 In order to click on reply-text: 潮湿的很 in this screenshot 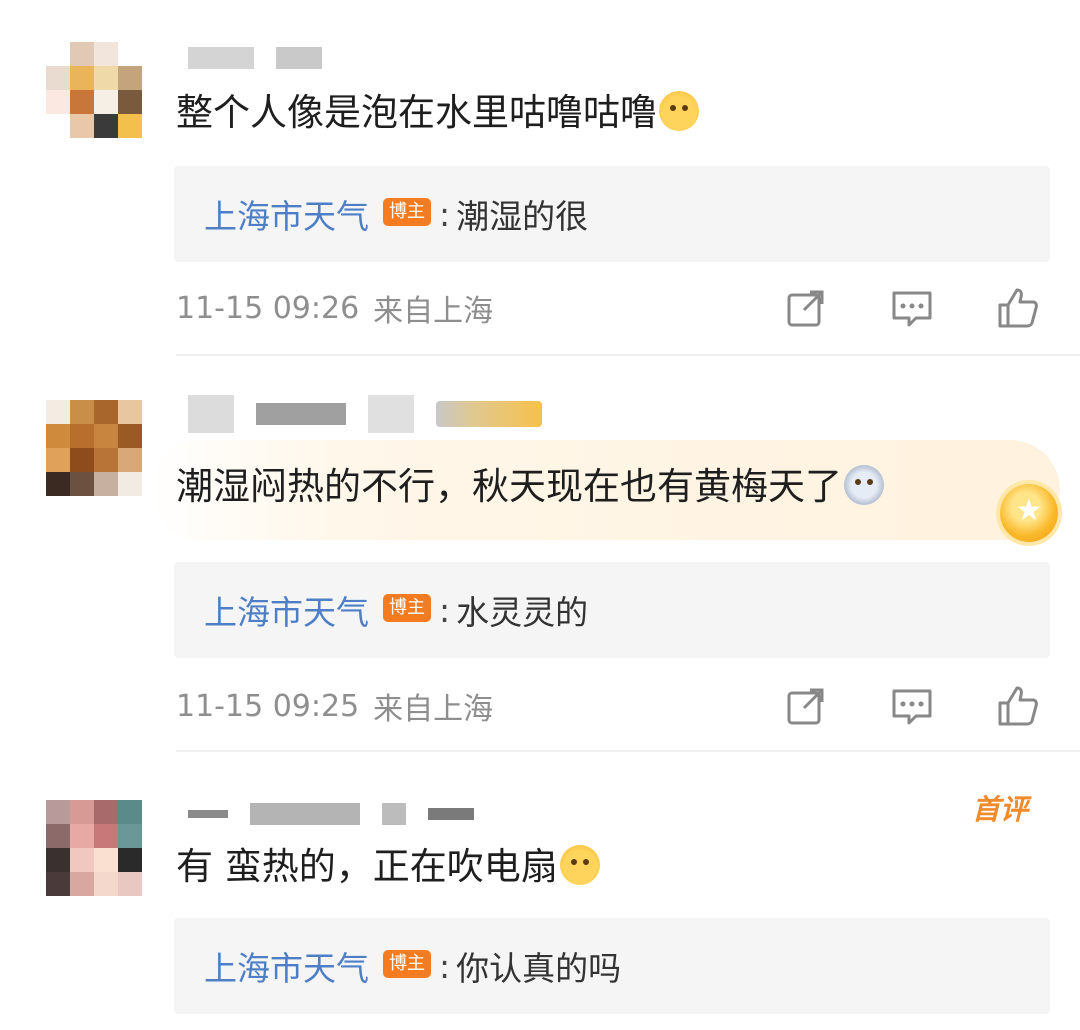, I will do `click(522, 216)`.